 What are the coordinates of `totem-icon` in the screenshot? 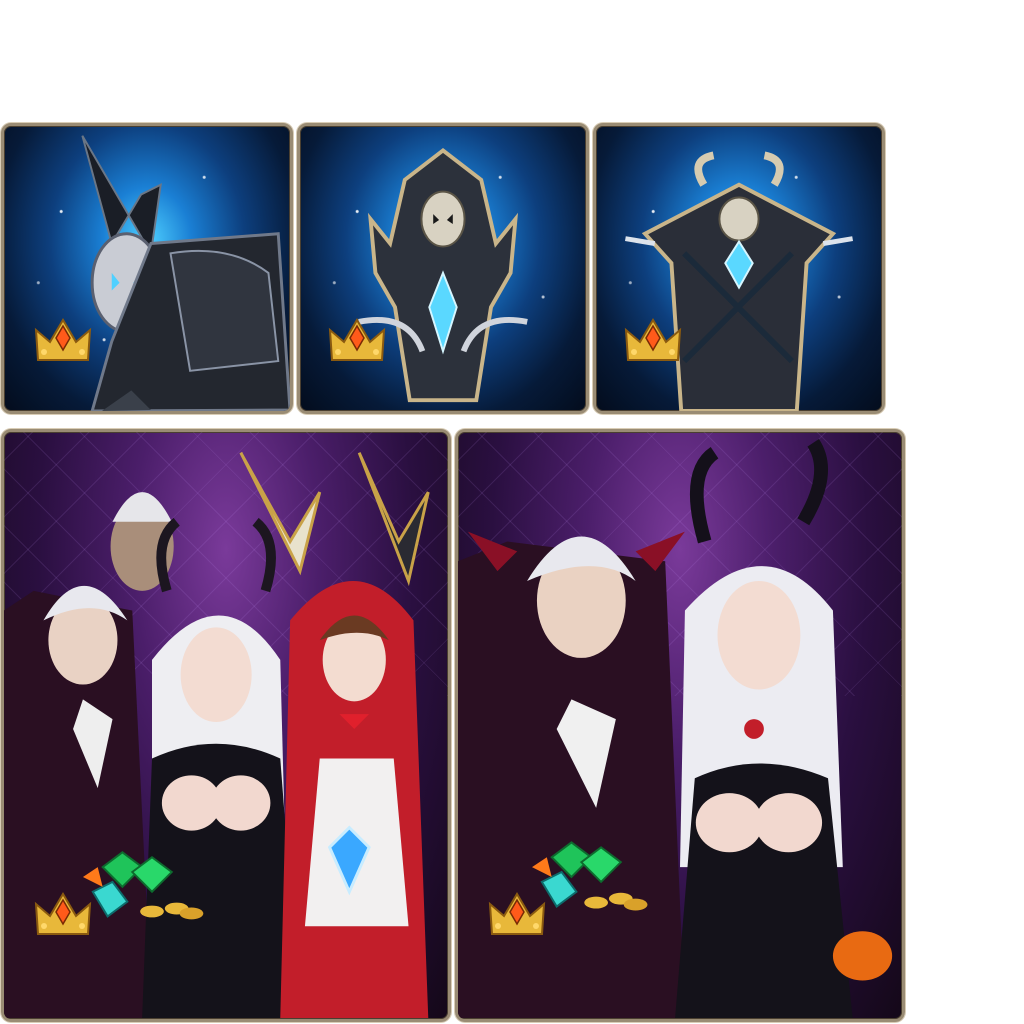 It's located at (443, 275).